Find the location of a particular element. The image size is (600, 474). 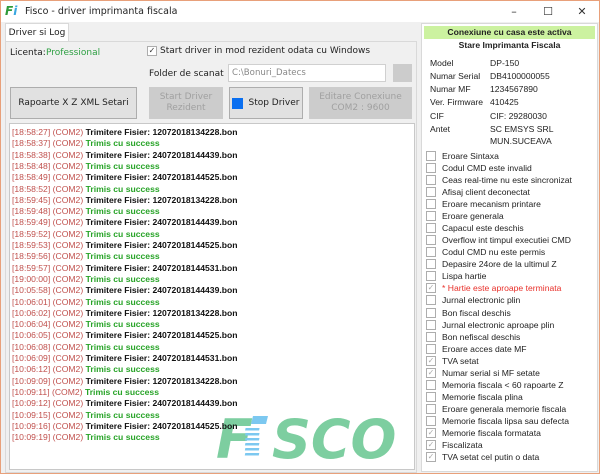

license-label: Licenta: is located at coordinates (28, 53).